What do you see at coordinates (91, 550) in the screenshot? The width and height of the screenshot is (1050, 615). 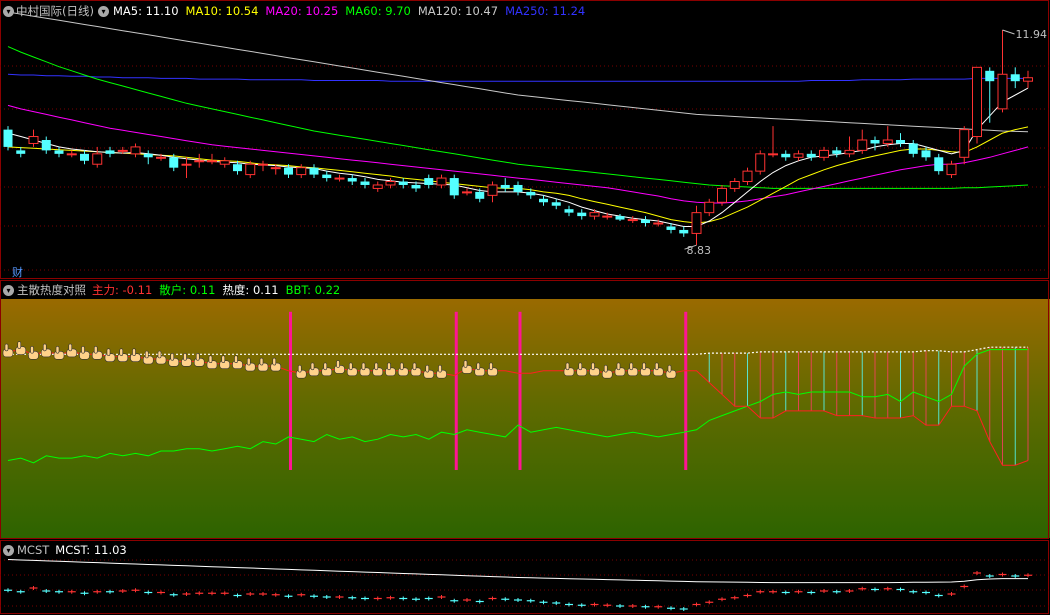 I see `mcst-value-label: MCST: 11.03` at bounding box center [91, 550].